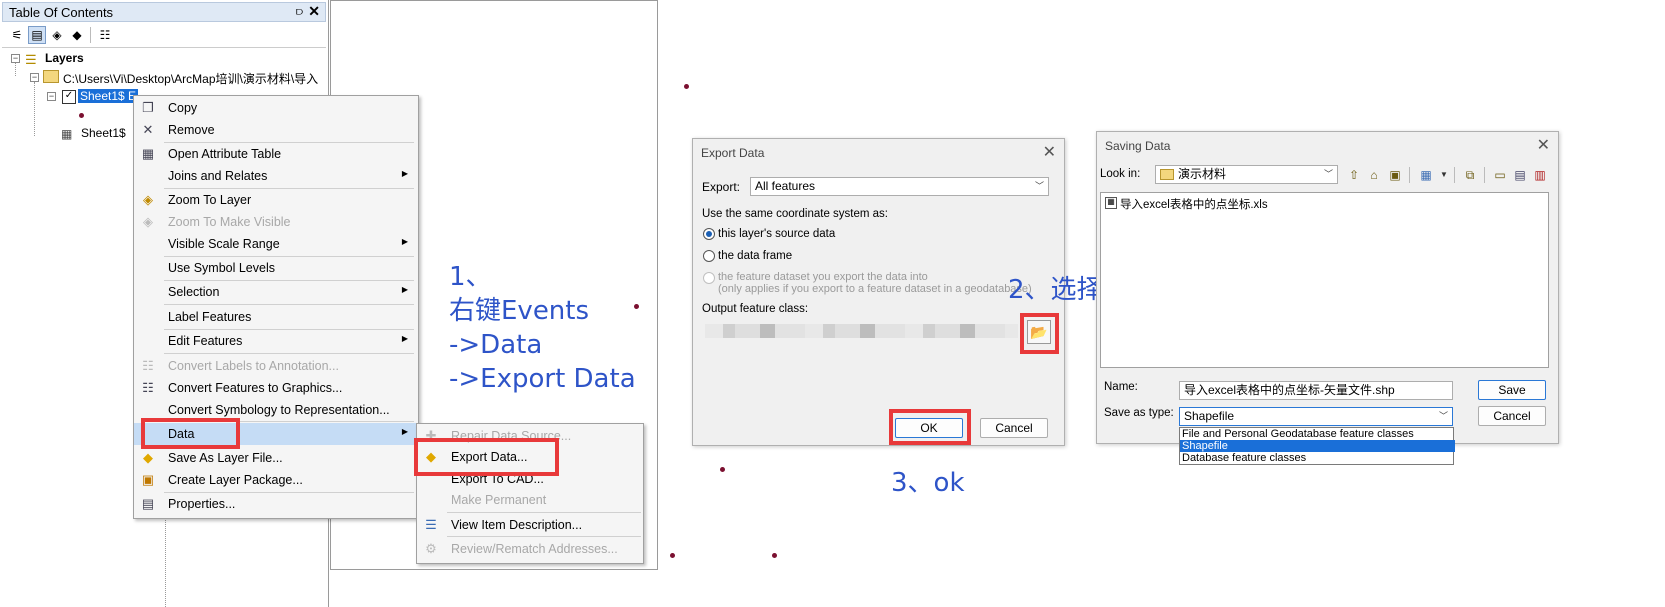  What do you see at coordinates (218, 176) in the screenshot?
I see `menu-item-label: Joins and Relates` at bounding box center [218, 176].